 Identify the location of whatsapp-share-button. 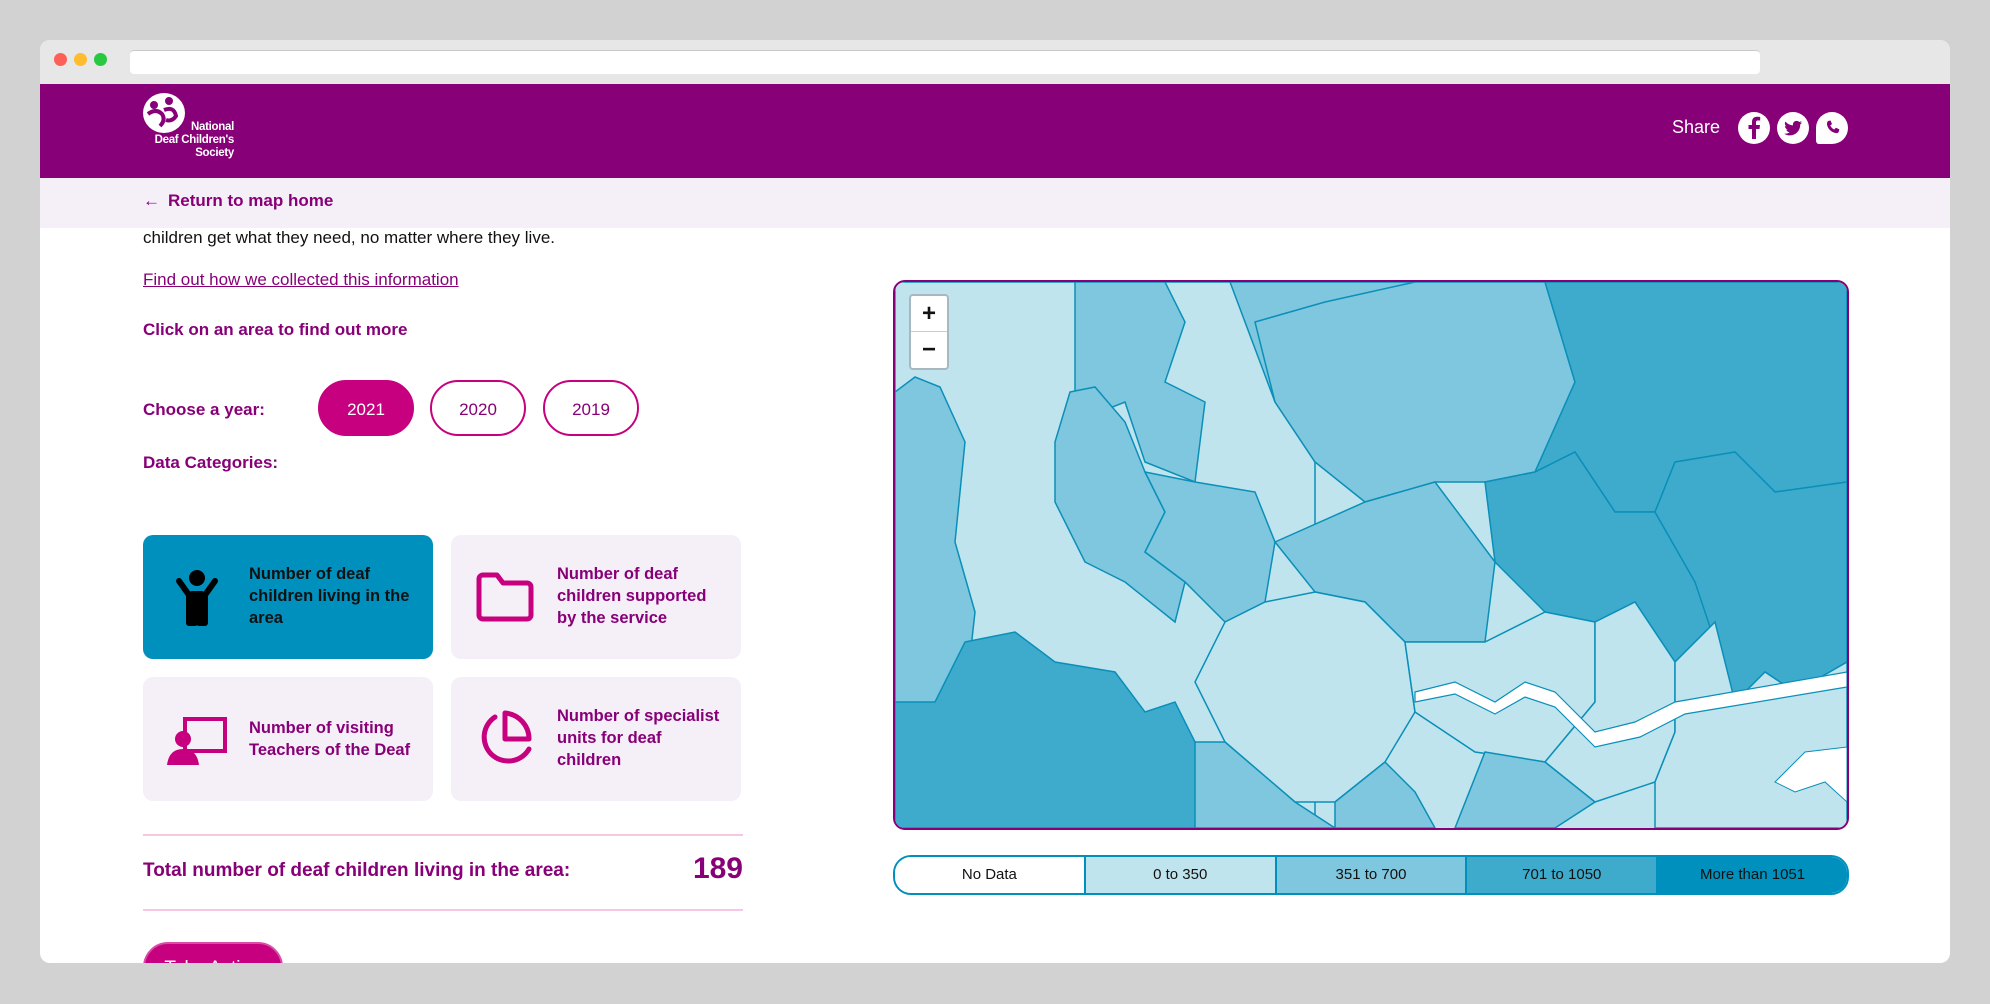
(1832, 128).